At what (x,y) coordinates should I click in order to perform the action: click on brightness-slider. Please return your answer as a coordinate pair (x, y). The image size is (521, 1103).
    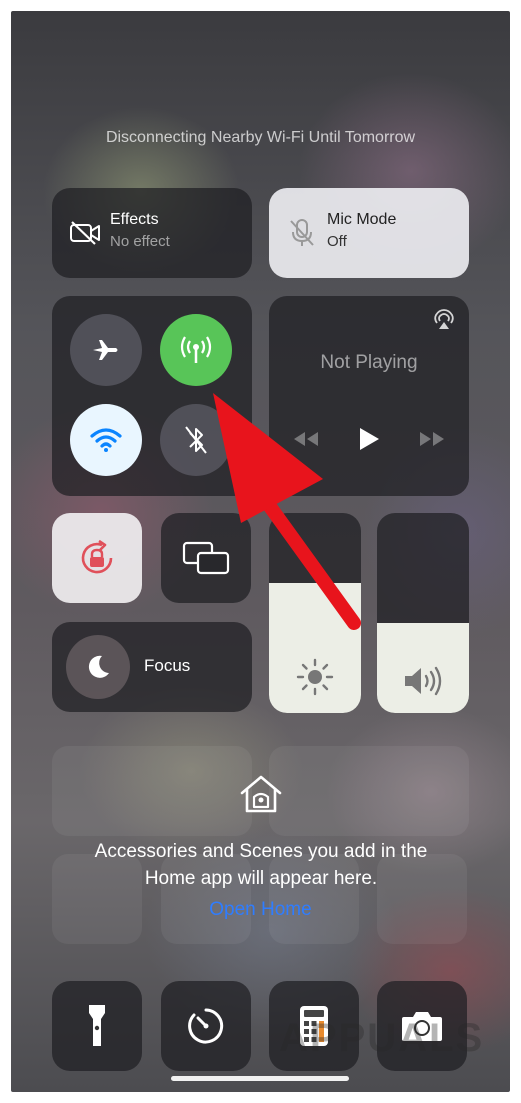
    Looking at the image, I should click on (315, 613).